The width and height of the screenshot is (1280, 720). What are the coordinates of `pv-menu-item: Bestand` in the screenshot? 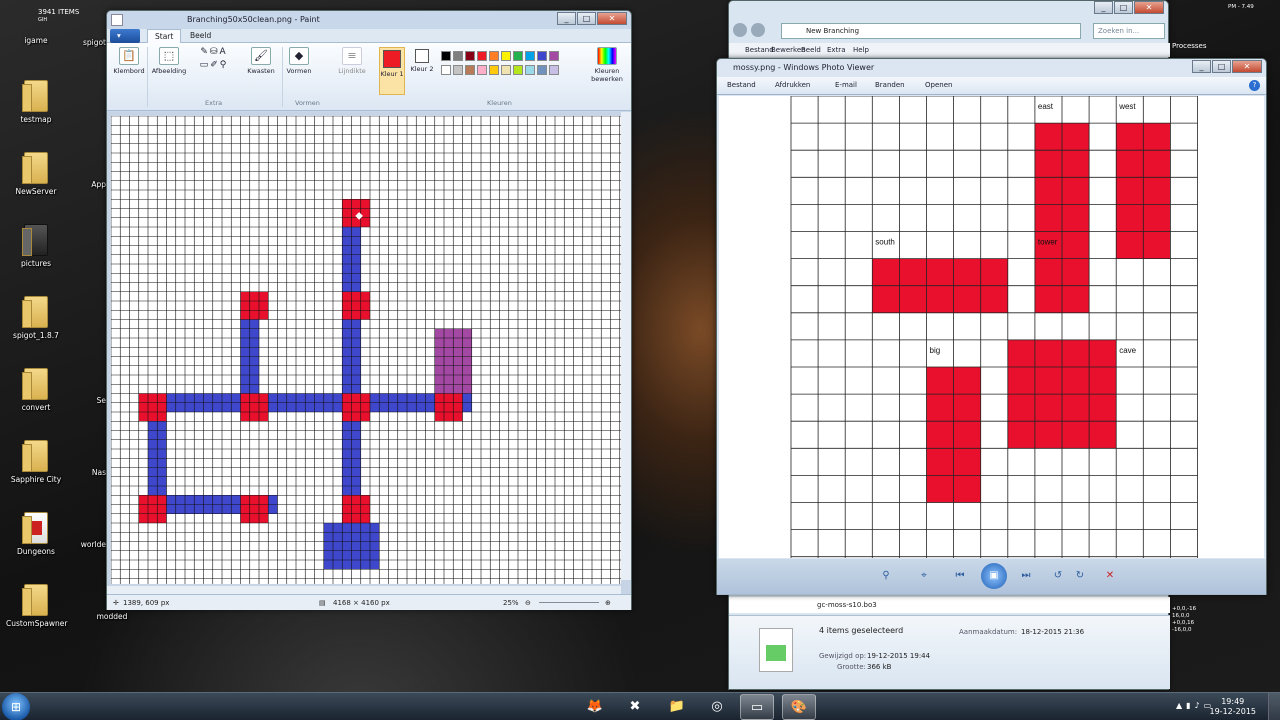 It's located at (741, 85).